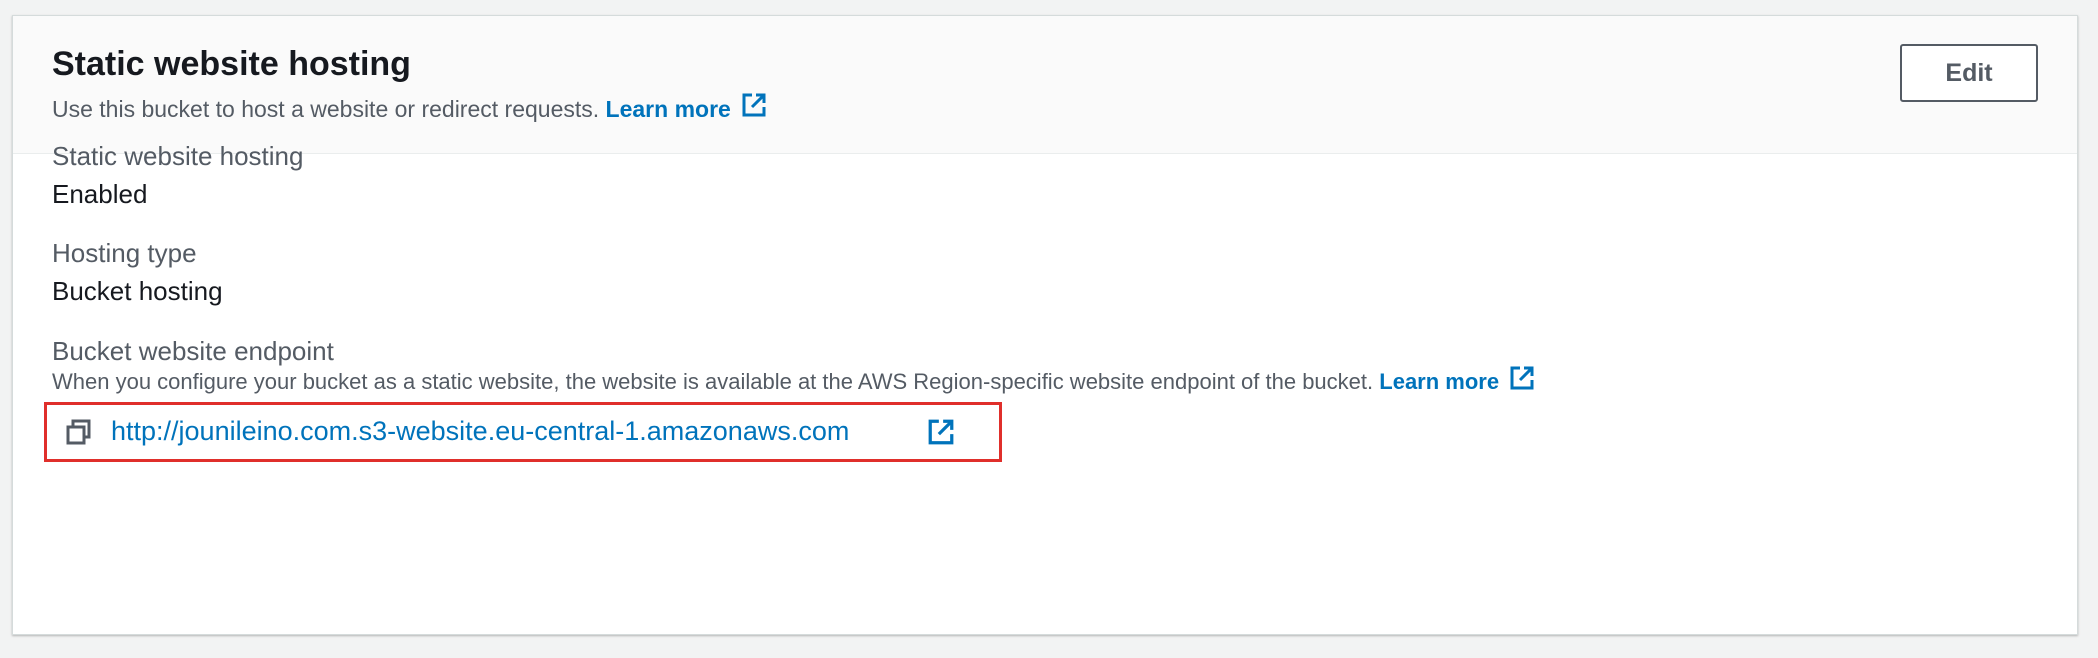  I want to click on hosting-status-value: Enabled, so click(100, 194).